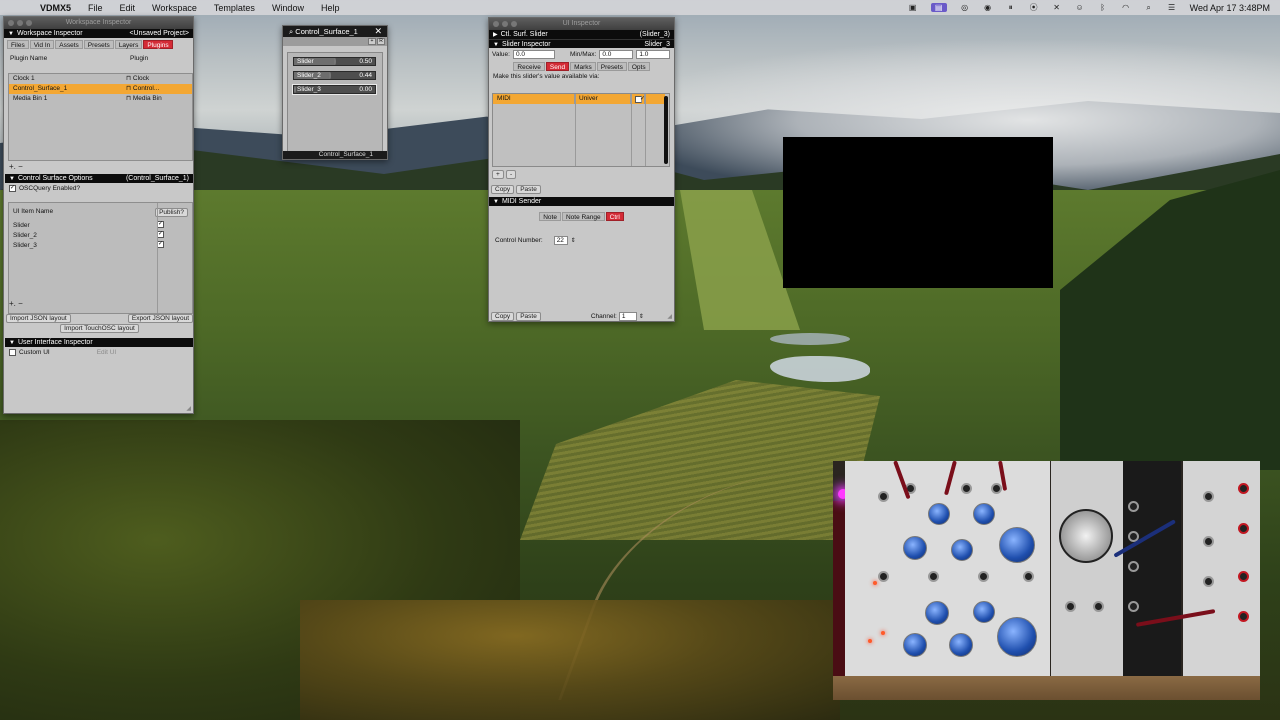 Image resolution: width=1280 pixels, height=720 pixels. What do you see at coordinates (557, 66) in the screenshot?
I see `tab-send: Send` at bounding box center [557, 66].